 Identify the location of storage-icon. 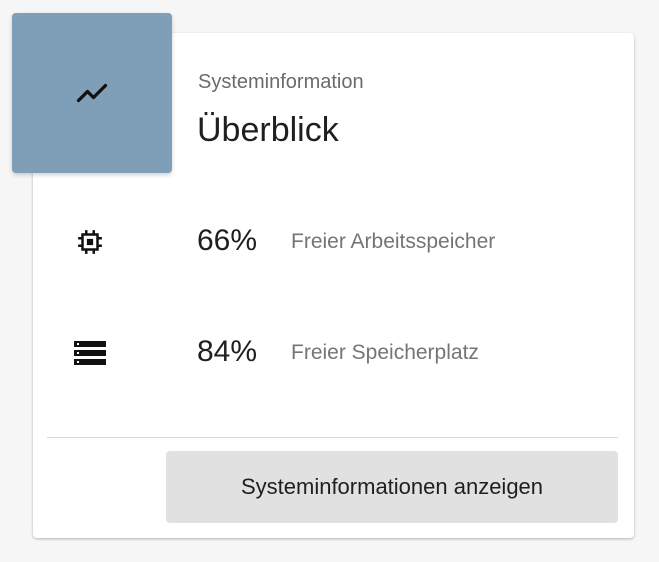
(90, 353).